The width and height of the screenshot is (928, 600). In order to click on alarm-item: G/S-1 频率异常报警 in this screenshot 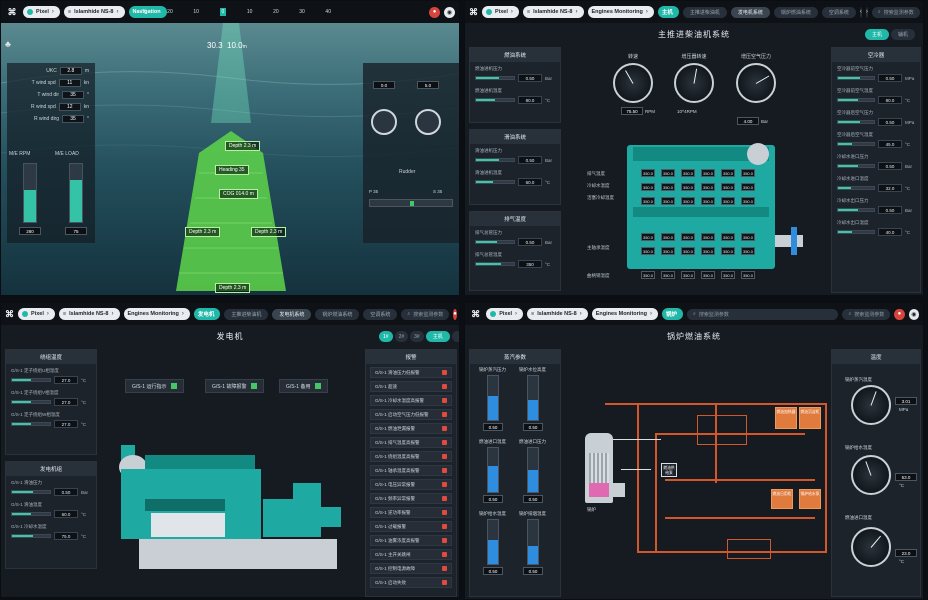, I will do `click(411, 498)`.